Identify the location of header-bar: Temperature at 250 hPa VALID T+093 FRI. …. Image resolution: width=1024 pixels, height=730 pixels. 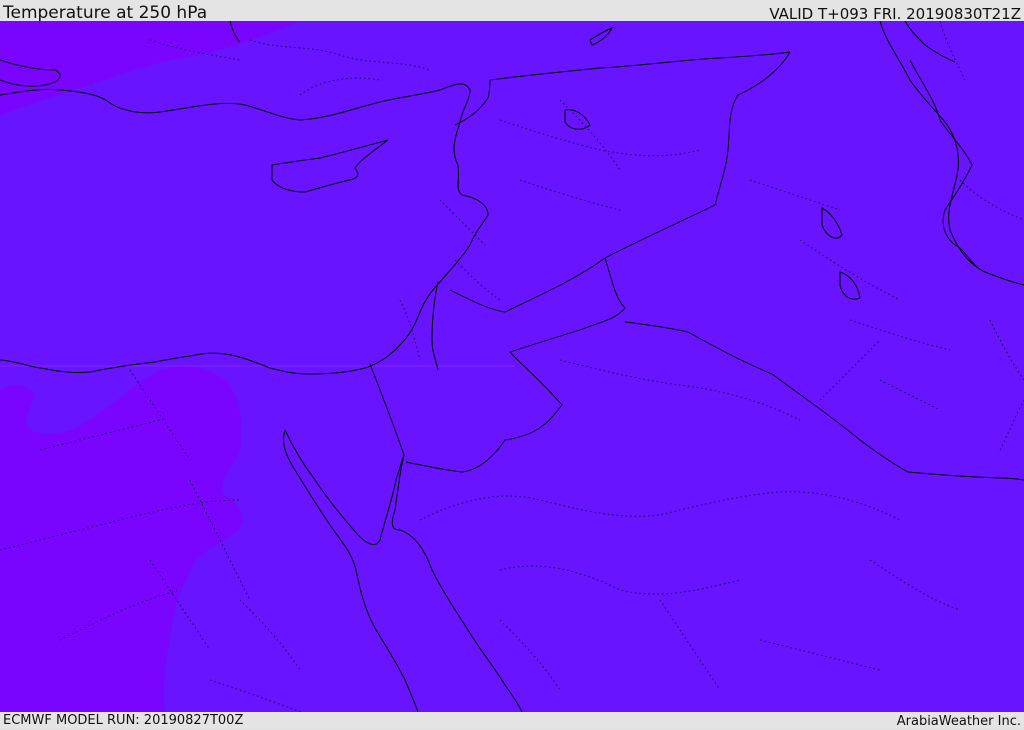
(512, 11).